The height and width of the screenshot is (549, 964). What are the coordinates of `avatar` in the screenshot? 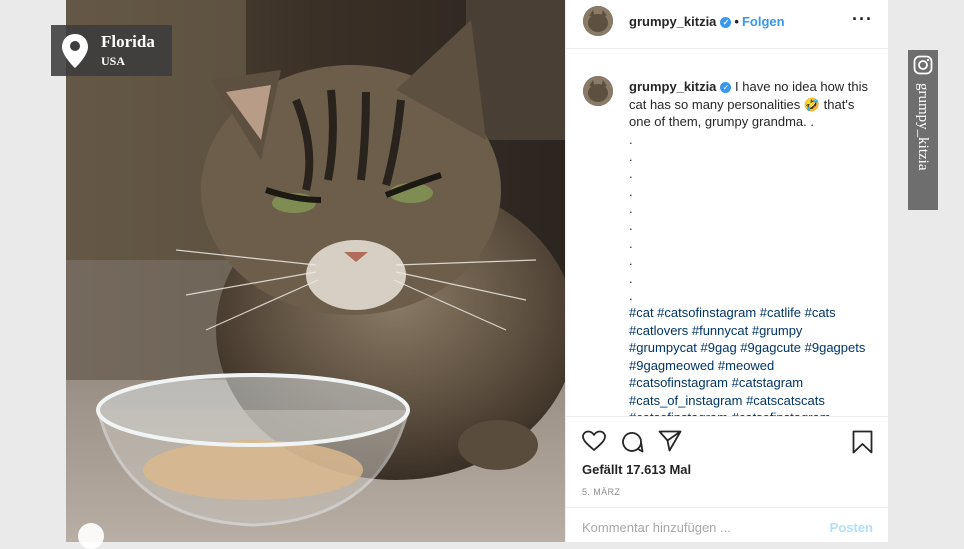 It's located at (598, 21).